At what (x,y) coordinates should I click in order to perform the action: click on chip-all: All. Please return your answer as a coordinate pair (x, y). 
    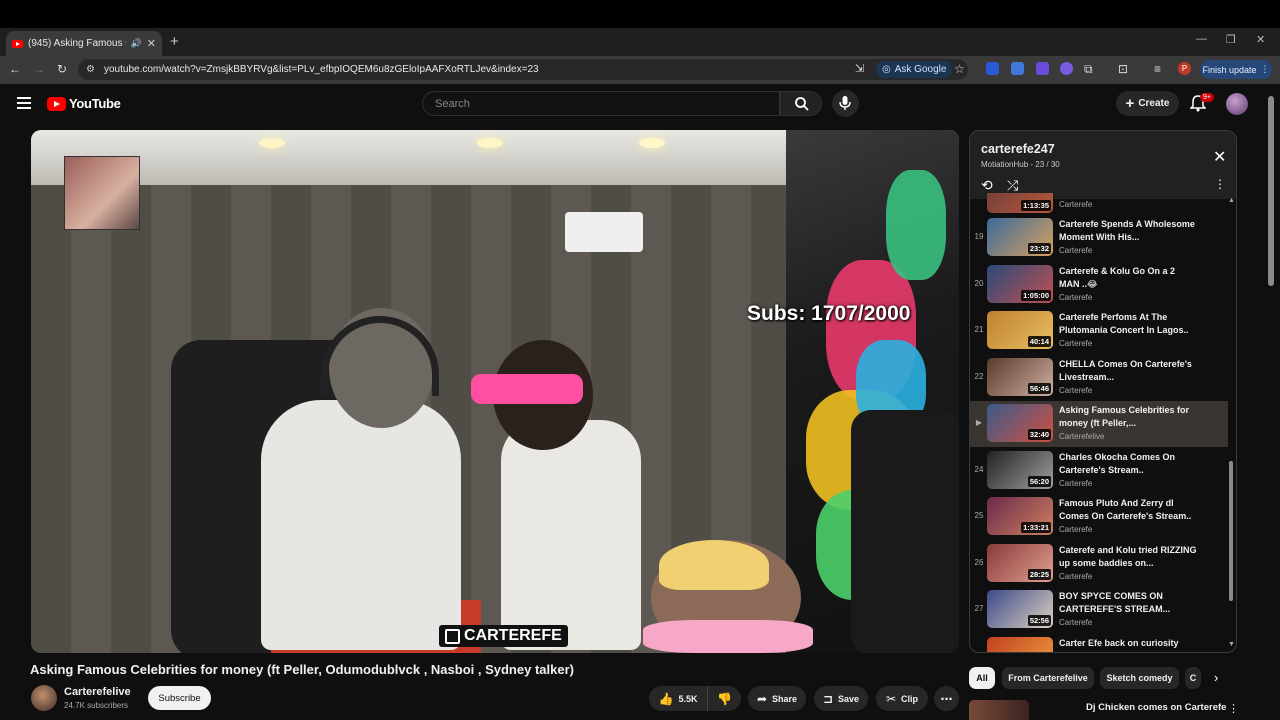
    Looking at the image, I should click on (982, 678).